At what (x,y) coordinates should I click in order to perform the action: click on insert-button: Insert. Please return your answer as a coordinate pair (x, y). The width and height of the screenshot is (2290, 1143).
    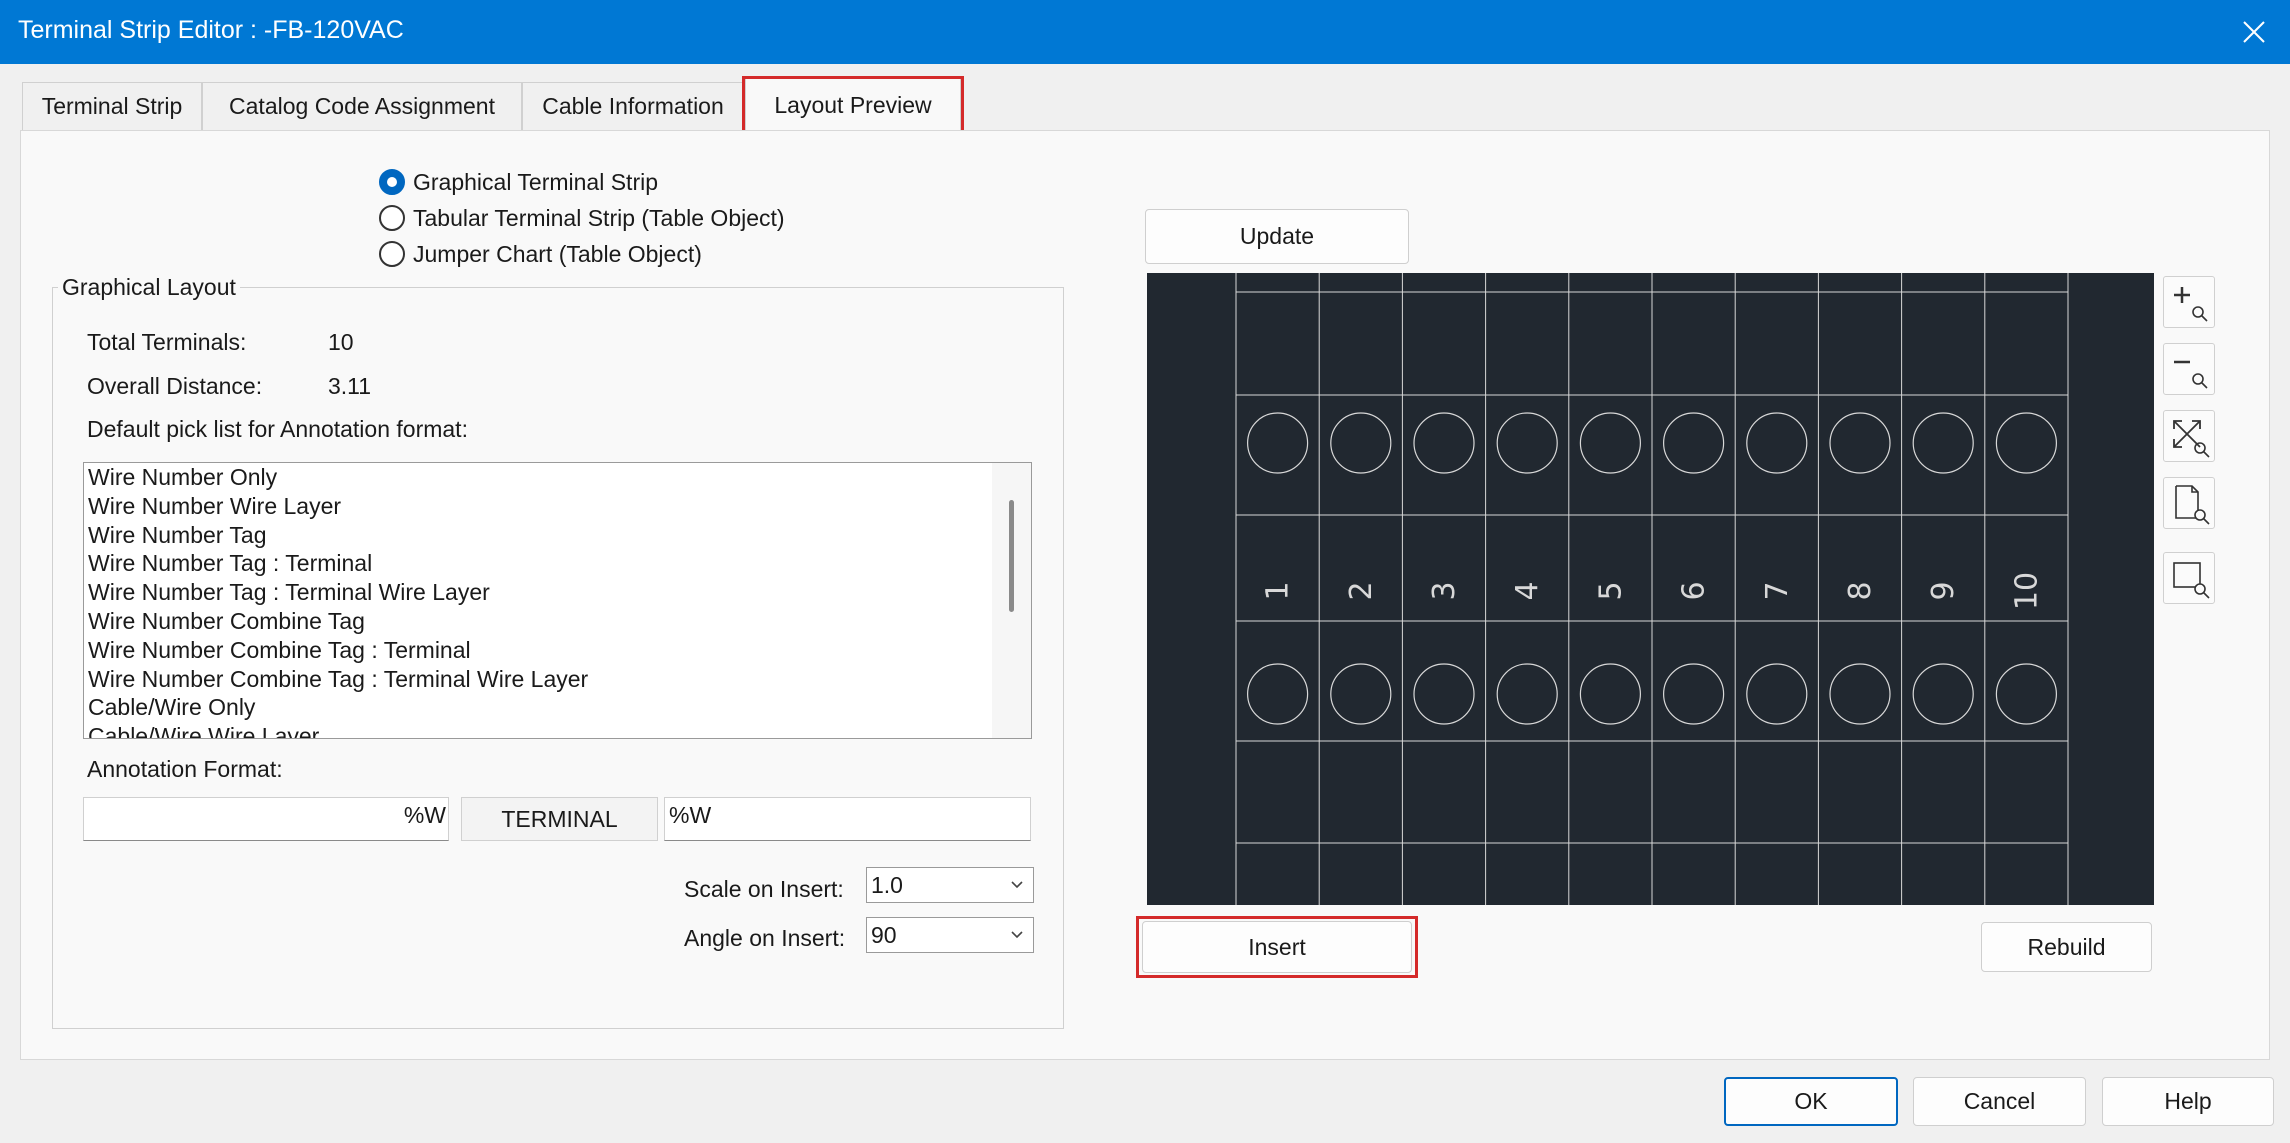
    Looking at the image, I should click on (1277, 947).